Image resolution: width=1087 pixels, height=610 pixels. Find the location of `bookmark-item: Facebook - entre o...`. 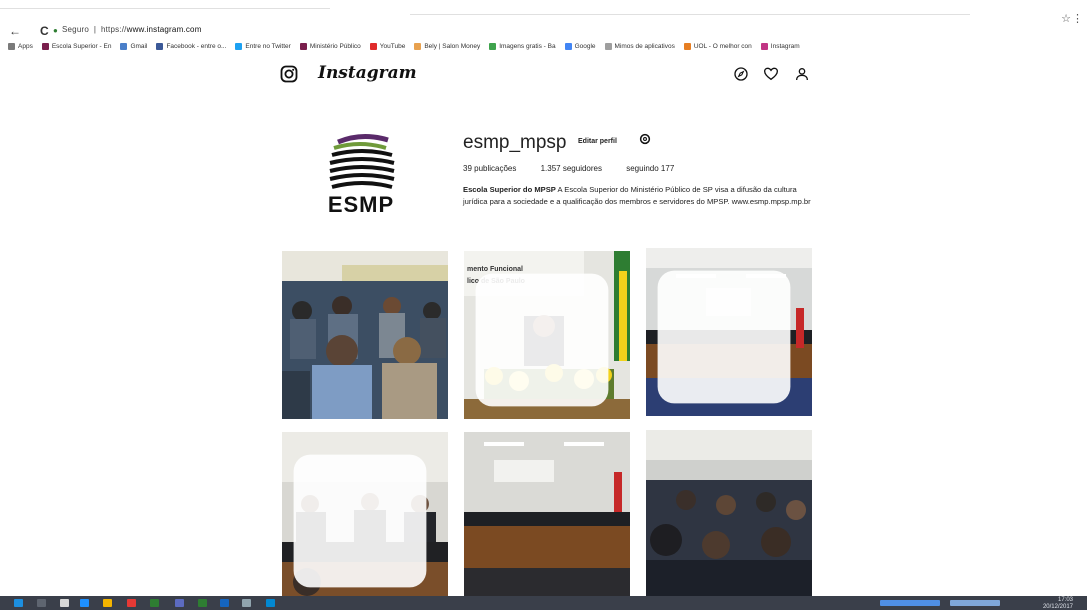

bookmark-item: Facebook - entre o... is located at coordinates (191, 46).